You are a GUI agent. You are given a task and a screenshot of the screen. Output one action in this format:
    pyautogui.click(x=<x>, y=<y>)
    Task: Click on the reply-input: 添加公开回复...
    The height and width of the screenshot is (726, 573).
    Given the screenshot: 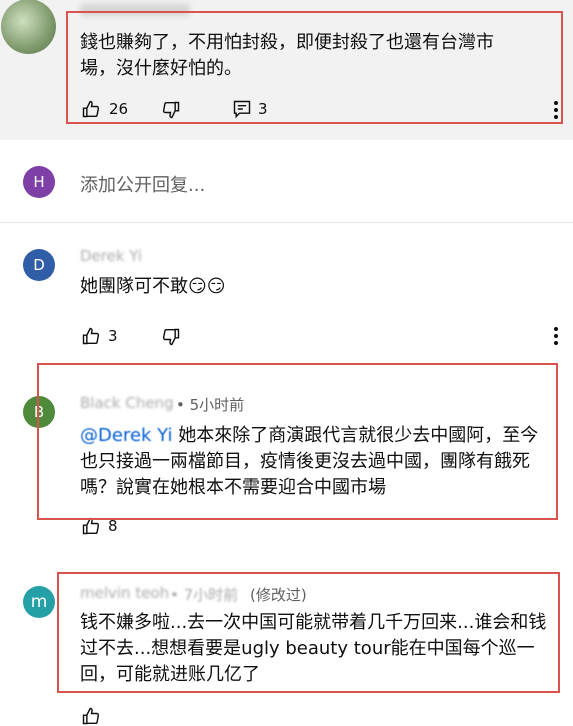 What is the action you would take?
    pyautogui.click(x=142, y=184)
    